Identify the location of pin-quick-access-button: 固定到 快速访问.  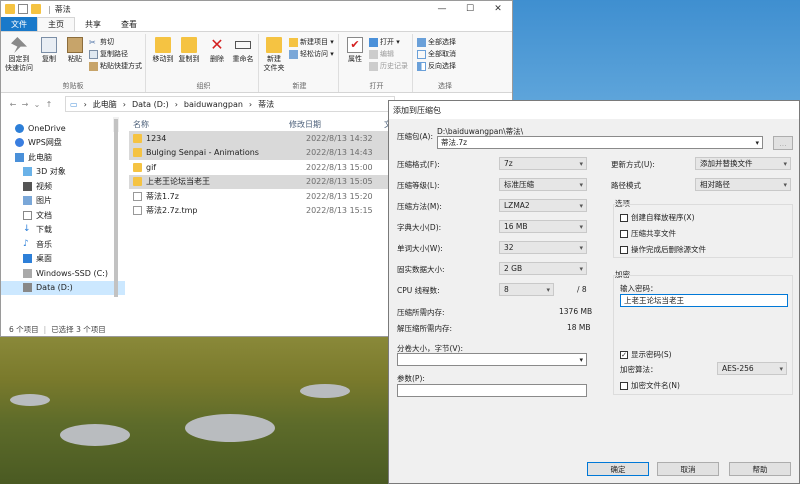
(19, 55).